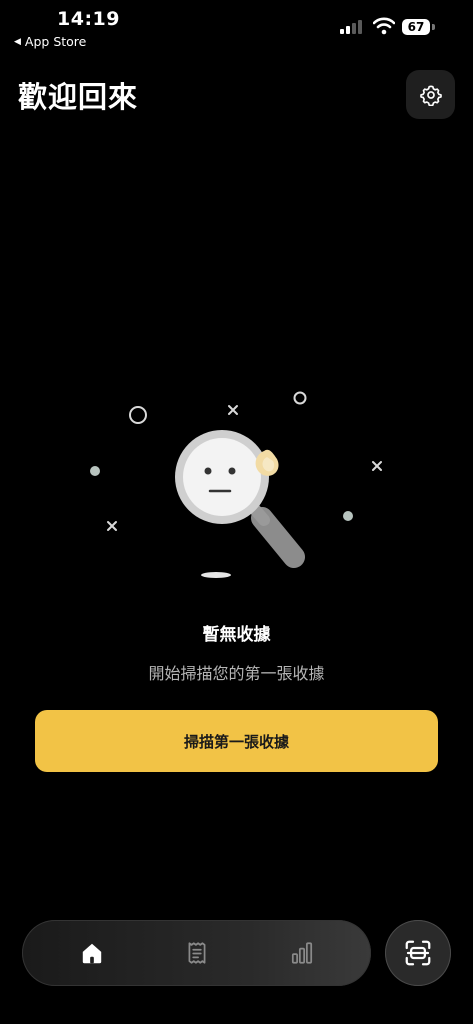 The height and width of the screenshot is (1024, 473). I want to click on wifi-icon, so click(384, 26).